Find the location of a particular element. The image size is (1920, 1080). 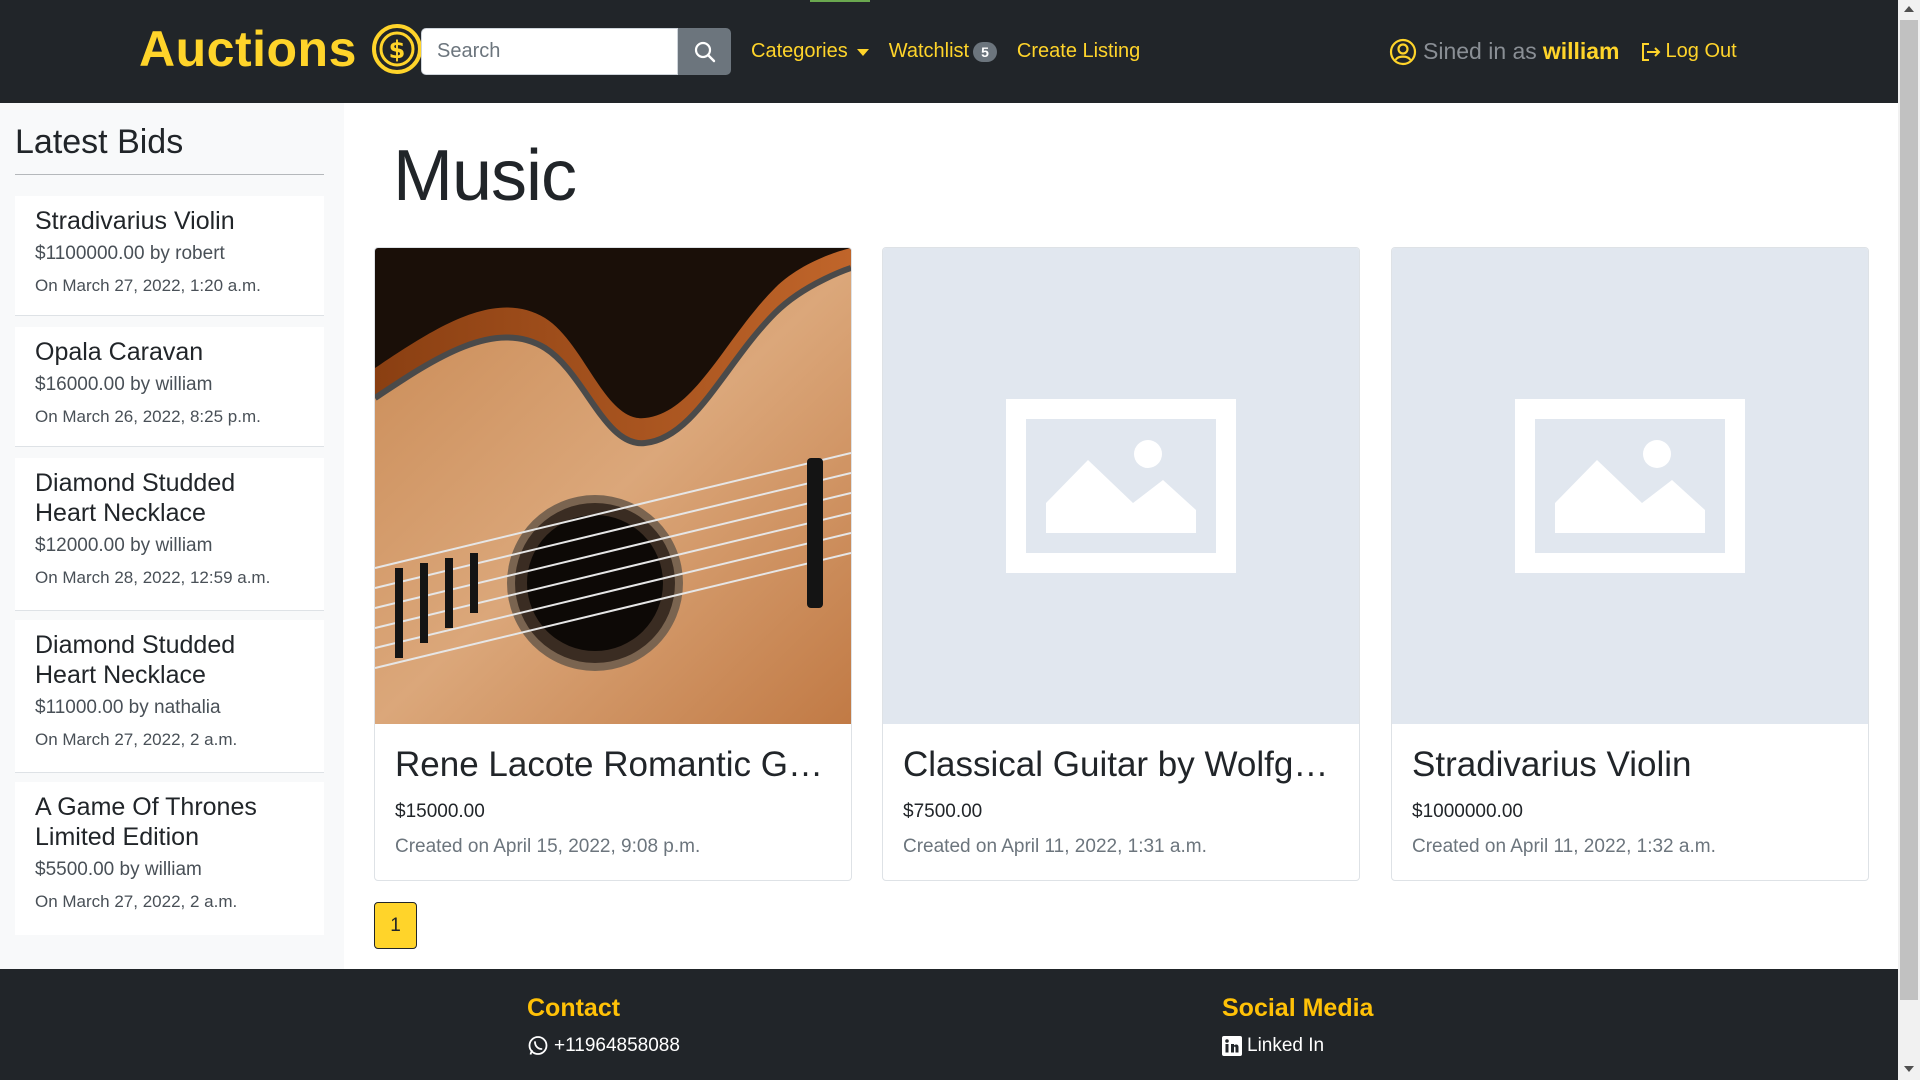

linkedin-icon is located at coordinates (1232, 1046).